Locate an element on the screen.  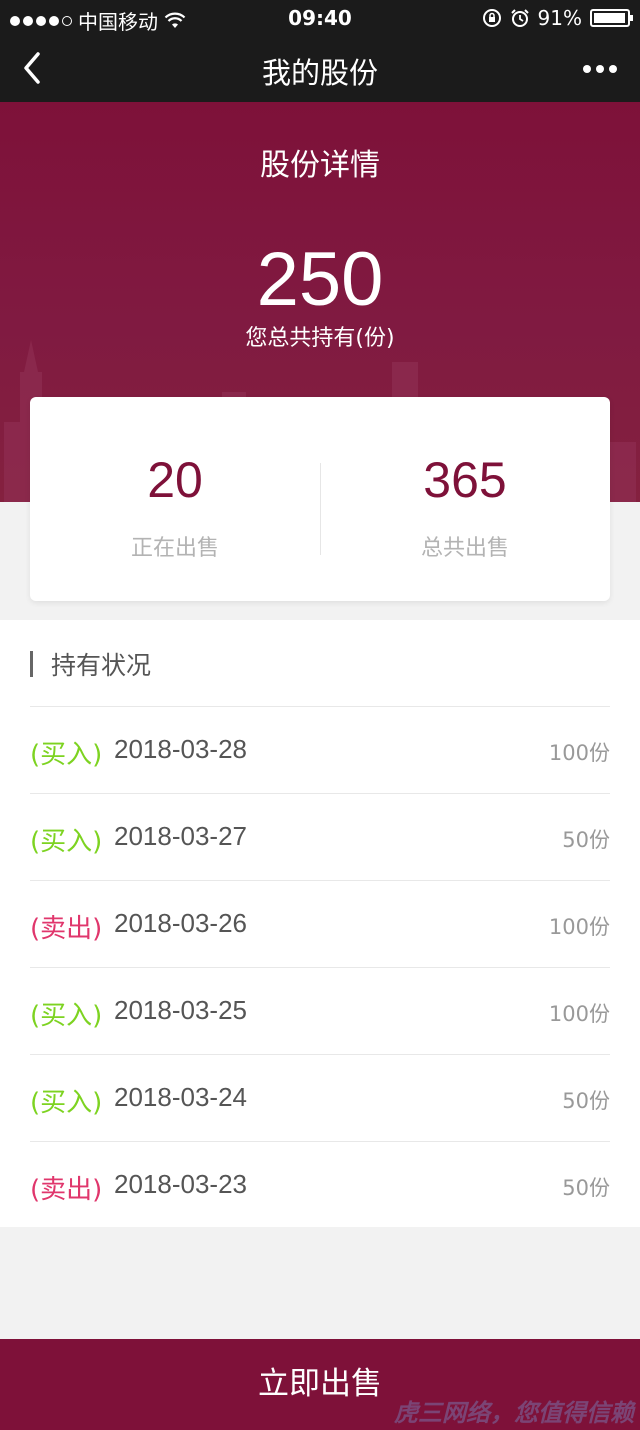
back-button is located at coordinates (34, 68).